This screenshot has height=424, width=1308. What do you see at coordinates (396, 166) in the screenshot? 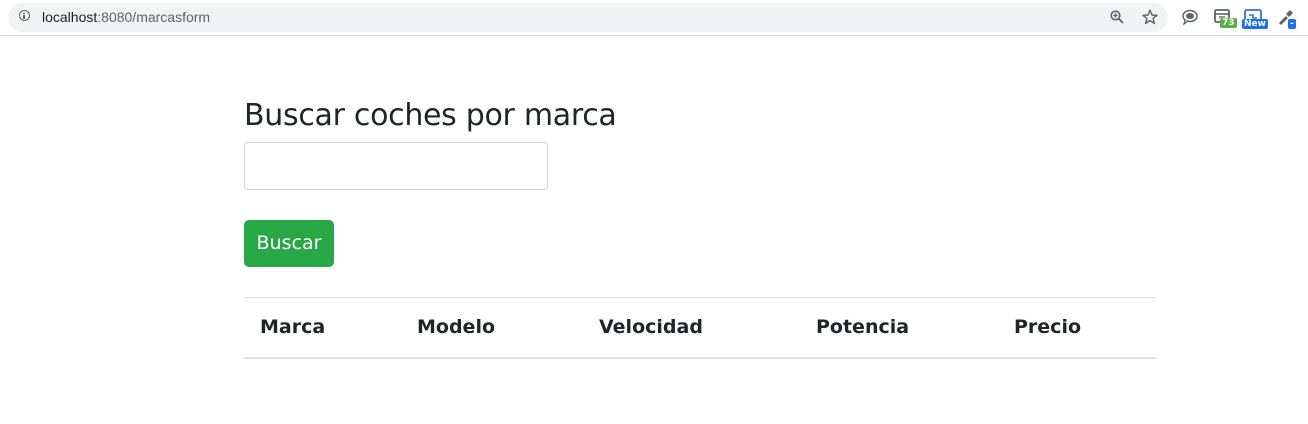
I see `brand-search-input` at bounding box center [396, 166].